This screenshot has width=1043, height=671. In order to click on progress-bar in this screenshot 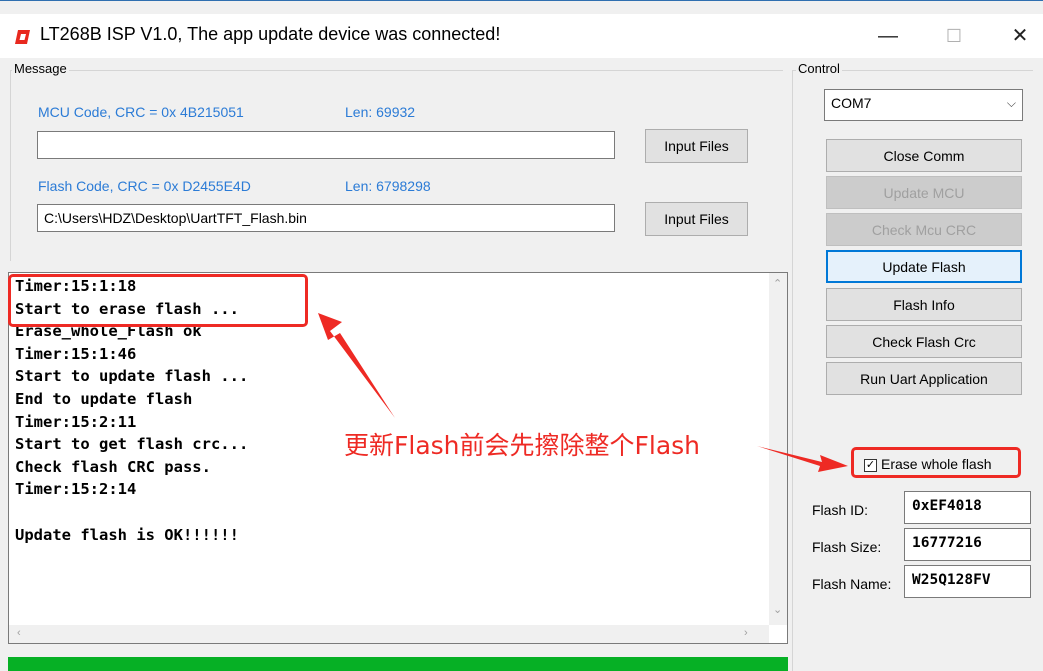, I will do `click(398, 664)`.